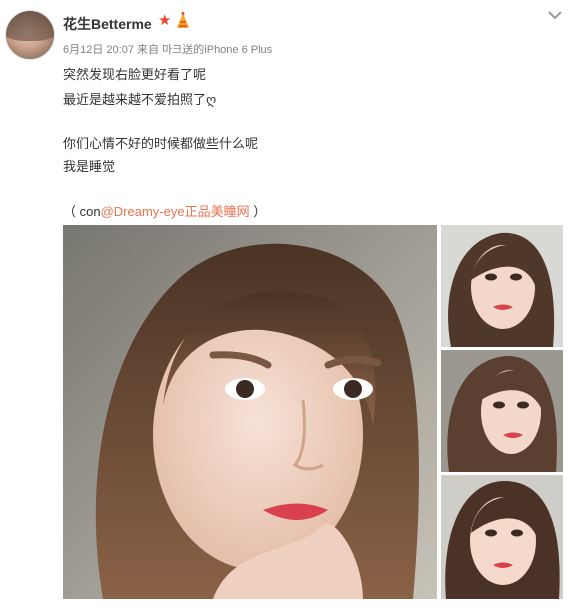 This screenshot has height=613, width=573. Describe the element at coordinates (135, 74) in the screenshot. I see `post-text-line: 突然发现右脸更好看了呢` at that location.